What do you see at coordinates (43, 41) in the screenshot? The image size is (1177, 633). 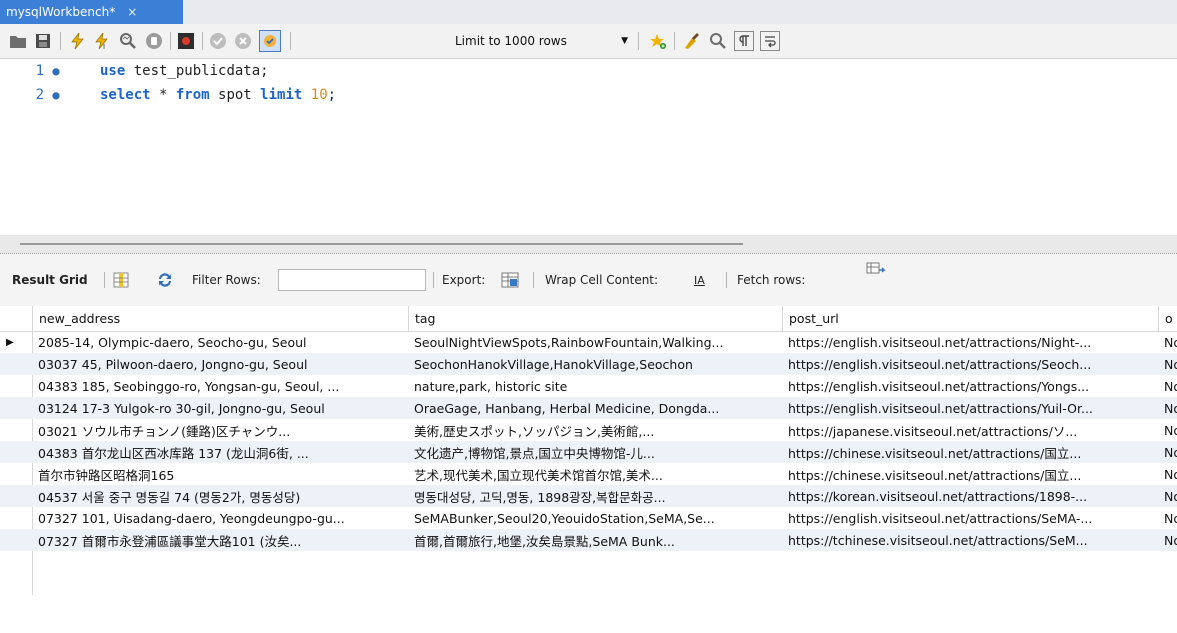 I see `save-icon` at bounding box center [43, 41].